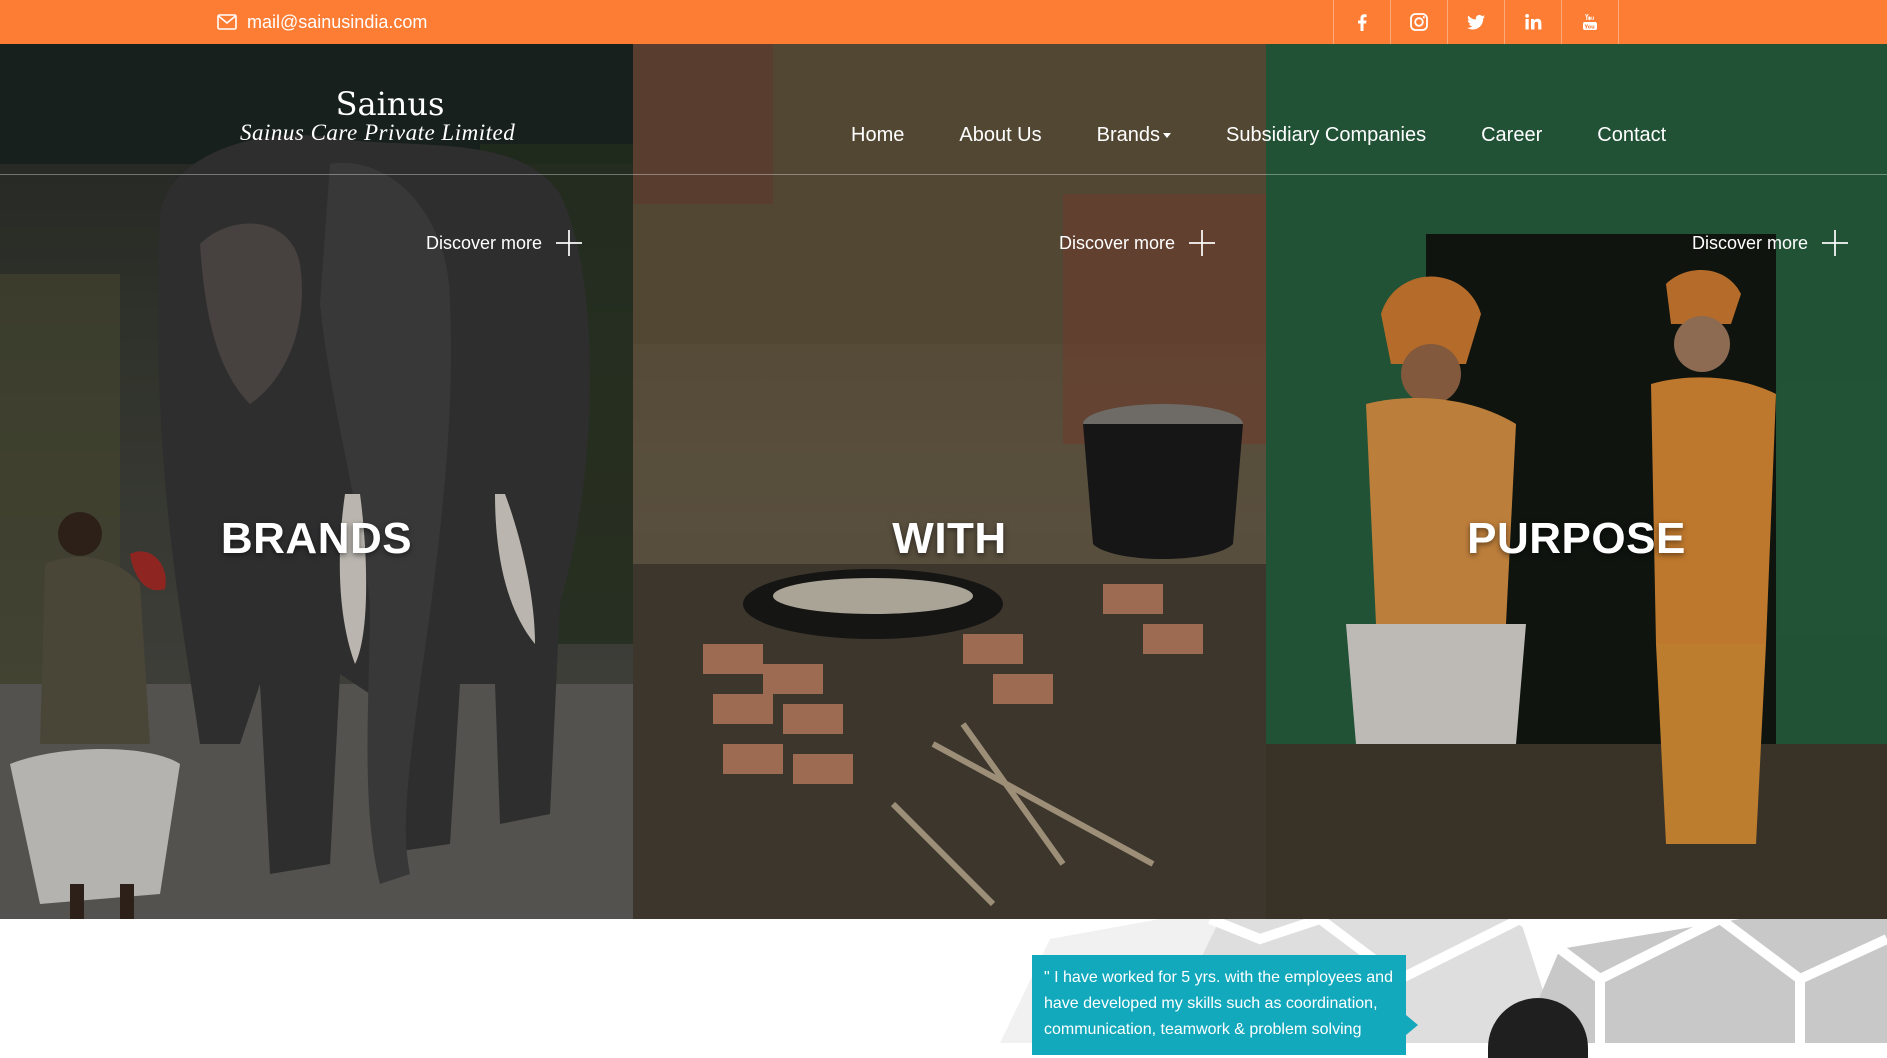 This screenshot has width=1887, height=1058. What do you see at coordinates (1362, 22) in the screenshot?
I see `facebook-icon` at bounding box center [1362, 22].